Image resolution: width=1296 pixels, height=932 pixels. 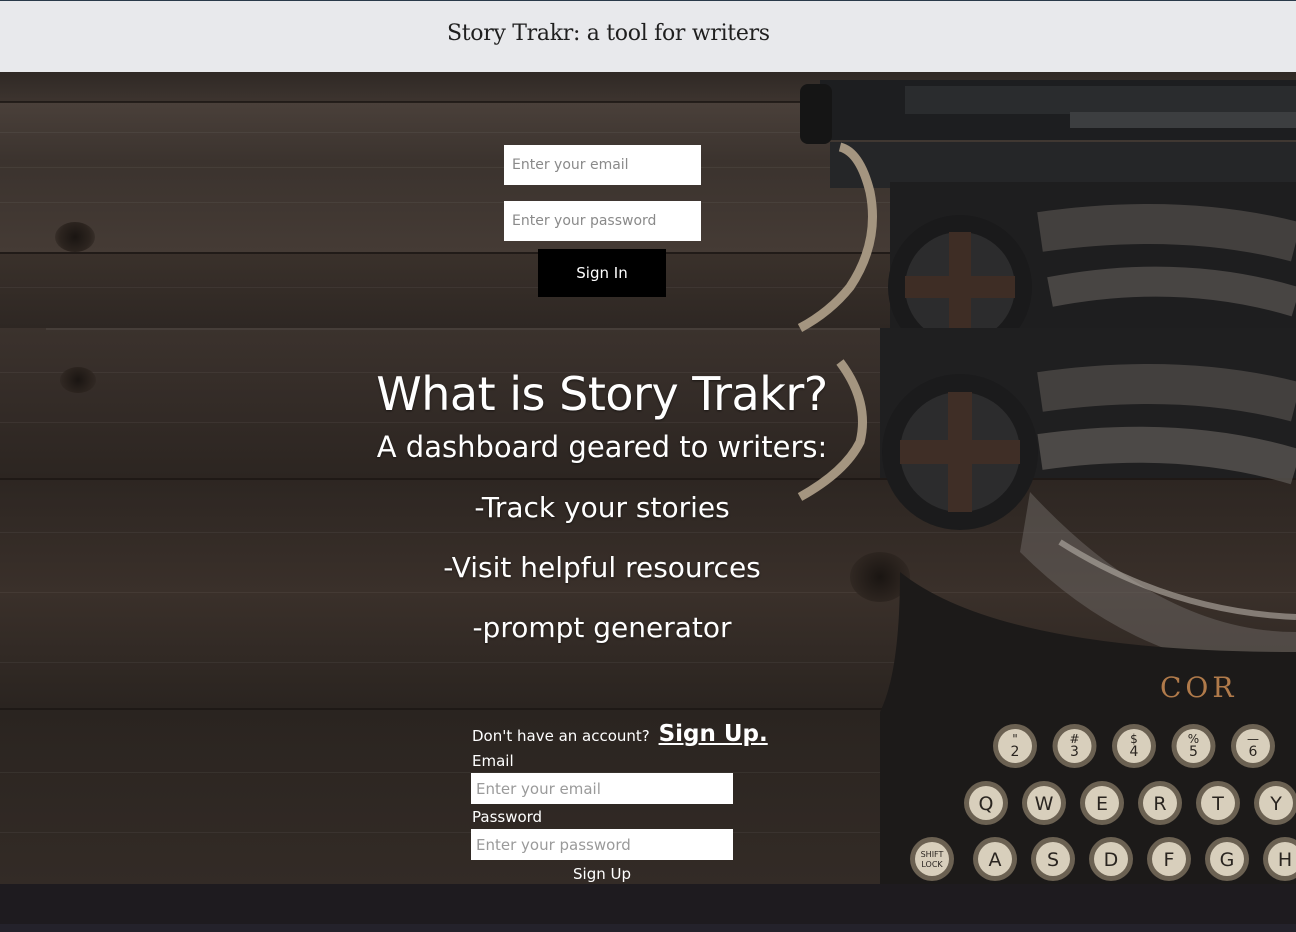 I want to click on svg-text: 2, so click(x=1015, y=752).